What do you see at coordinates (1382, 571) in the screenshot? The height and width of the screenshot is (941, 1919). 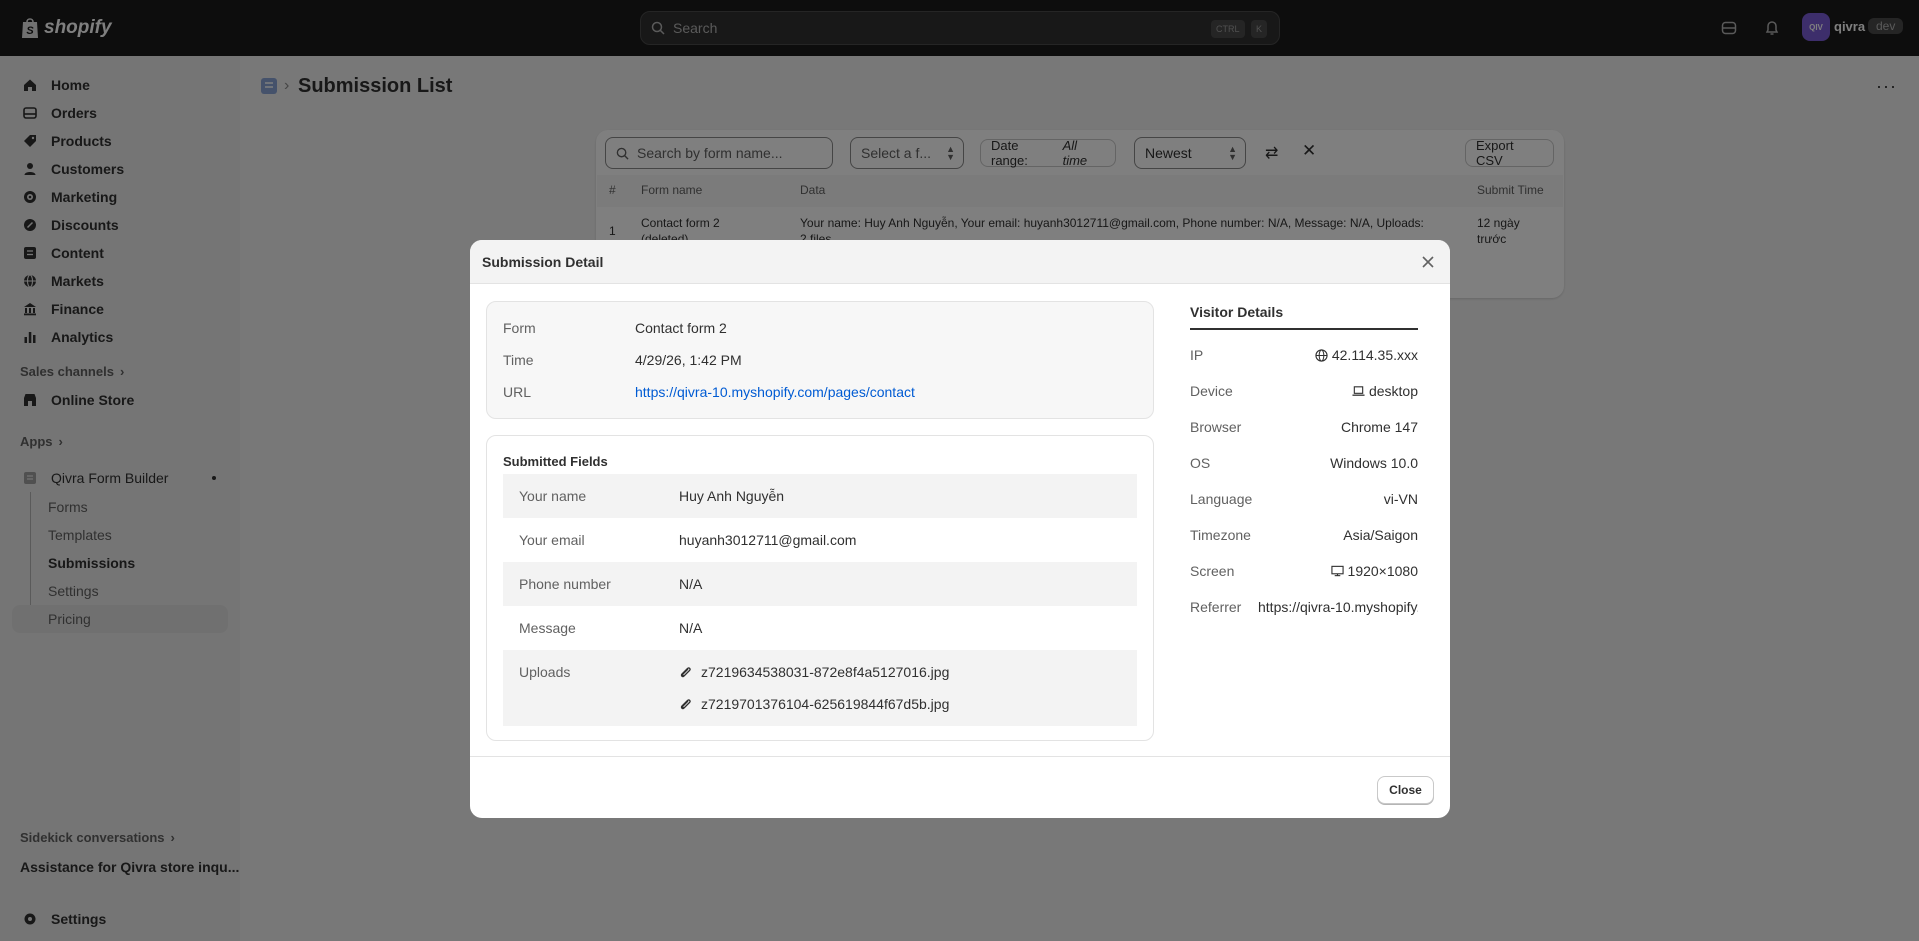 I see `screen-value: 1920×1080` at bounding box center [1382, 571].